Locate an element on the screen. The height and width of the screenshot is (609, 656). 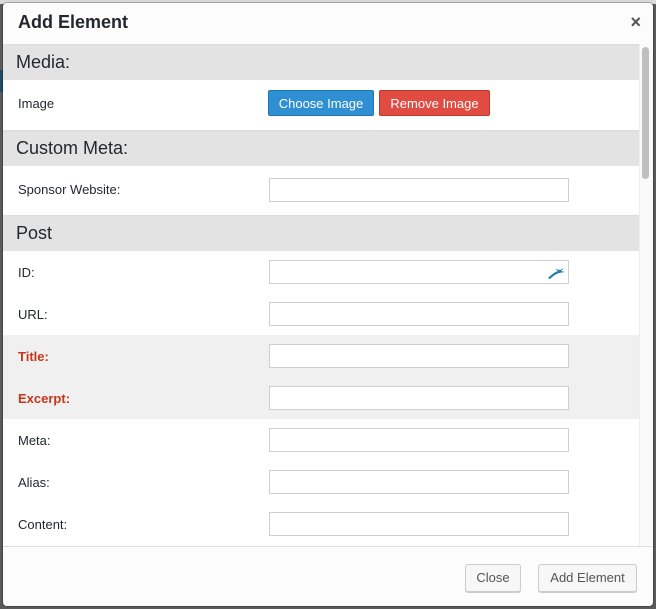
add-element-button: Add Element is located at coordinates (587, 578).